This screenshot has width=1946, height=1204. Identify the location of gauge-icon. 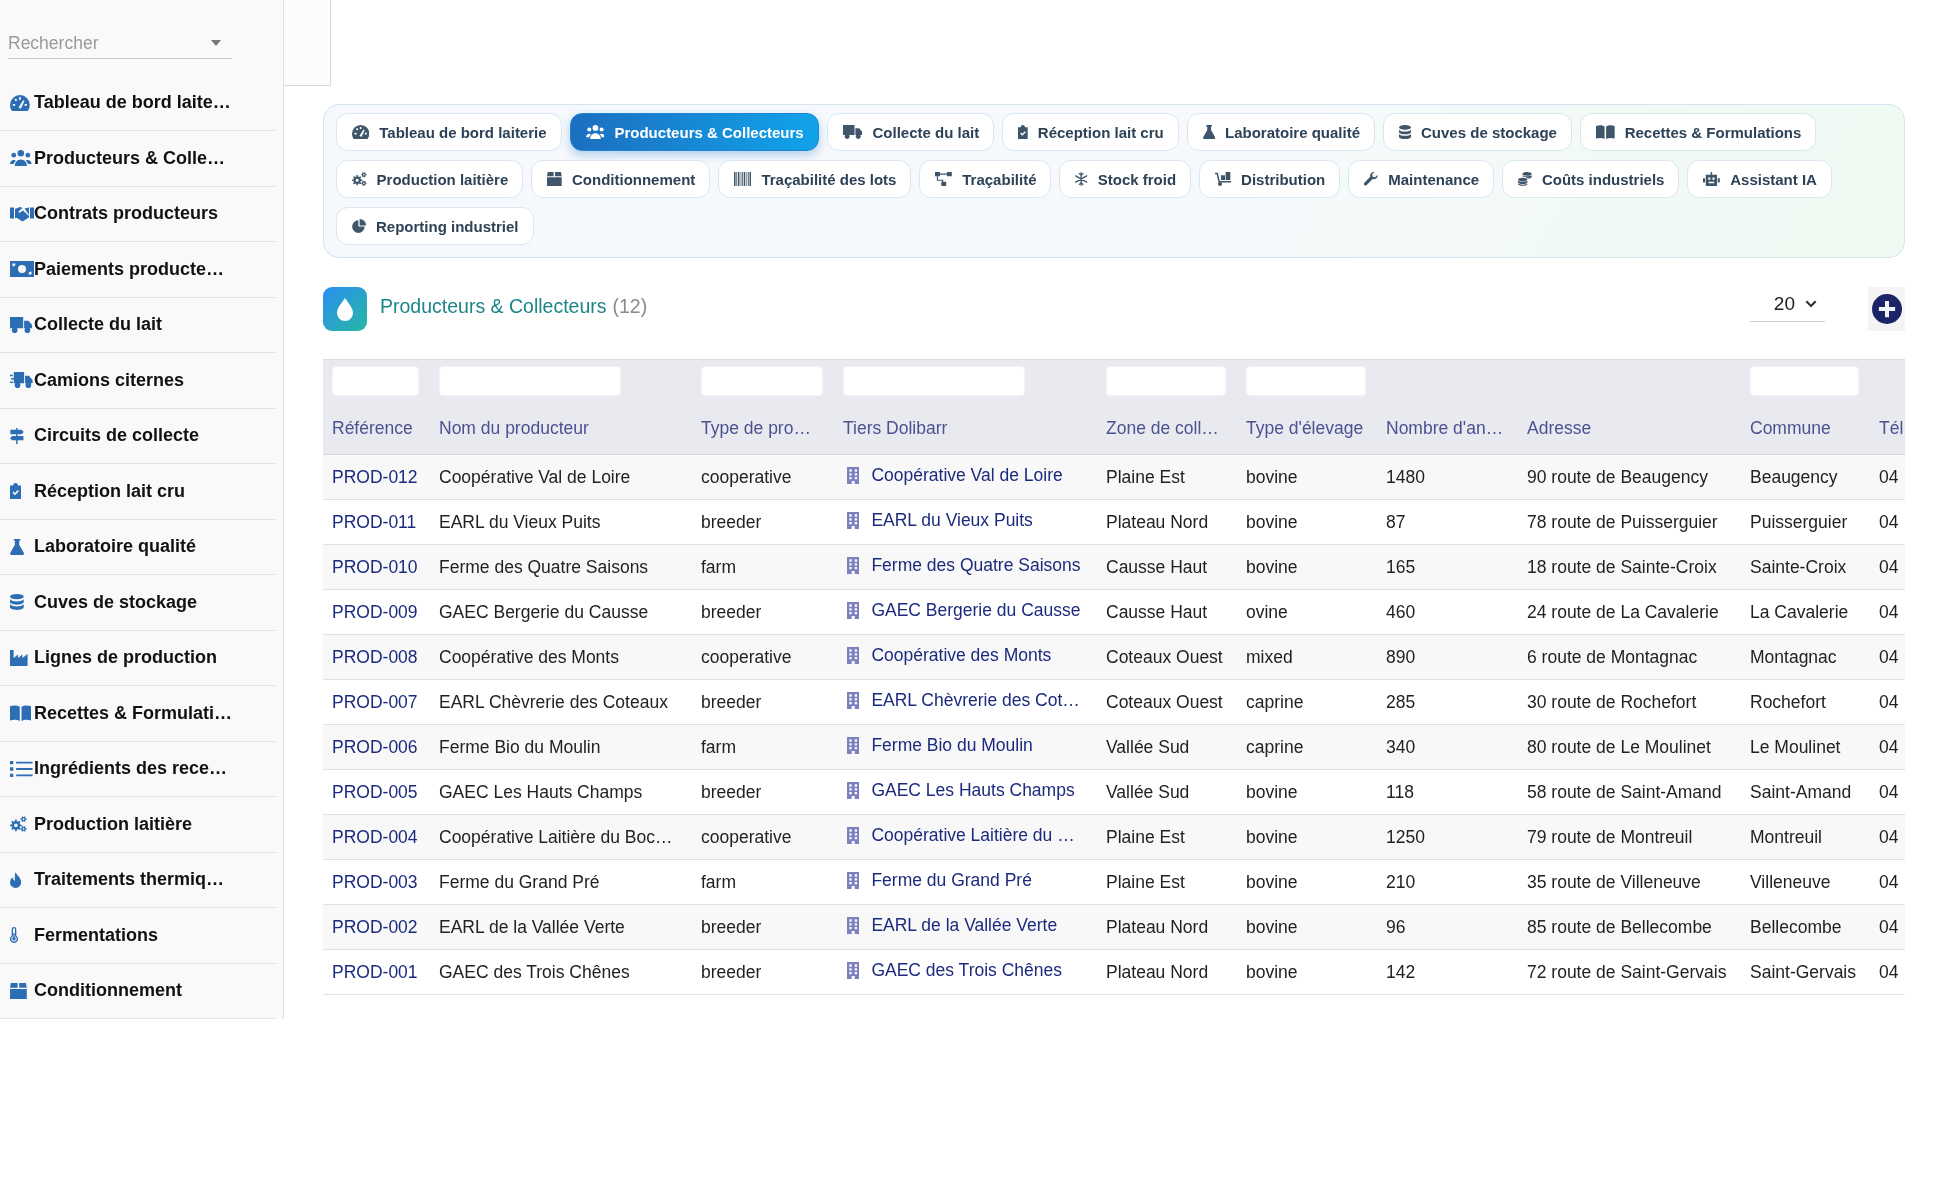
(361, 132).